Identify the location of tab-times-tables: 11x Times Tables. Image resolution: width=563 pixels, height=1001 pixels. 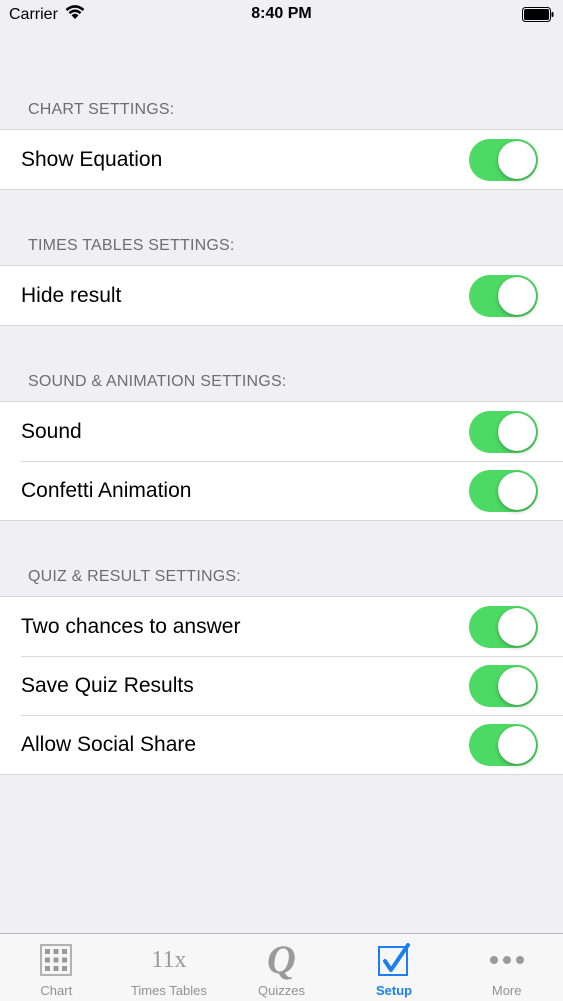
(169, 967).